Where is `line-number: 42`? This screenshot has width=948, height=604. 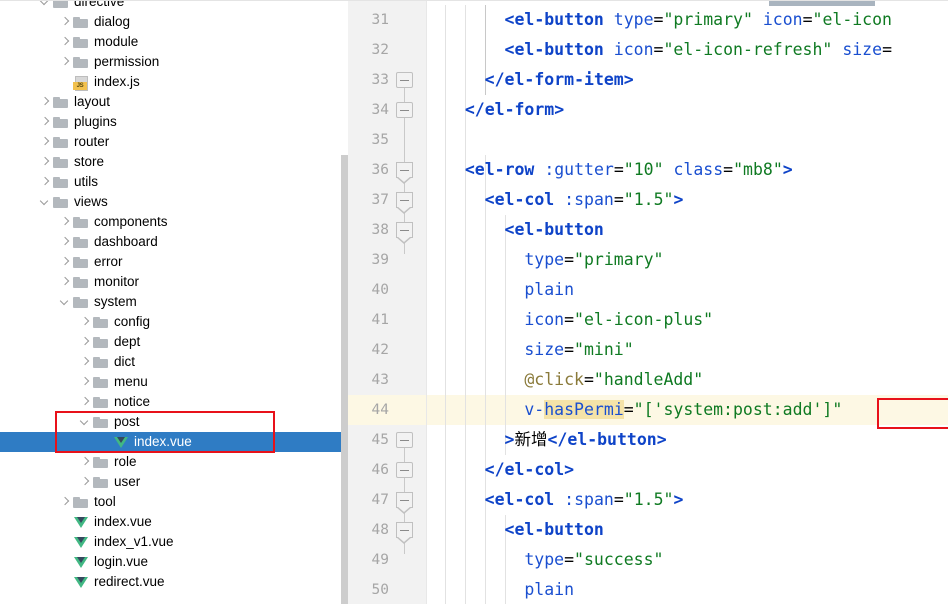 line-number: 42 is located at coordinates (380, 350).